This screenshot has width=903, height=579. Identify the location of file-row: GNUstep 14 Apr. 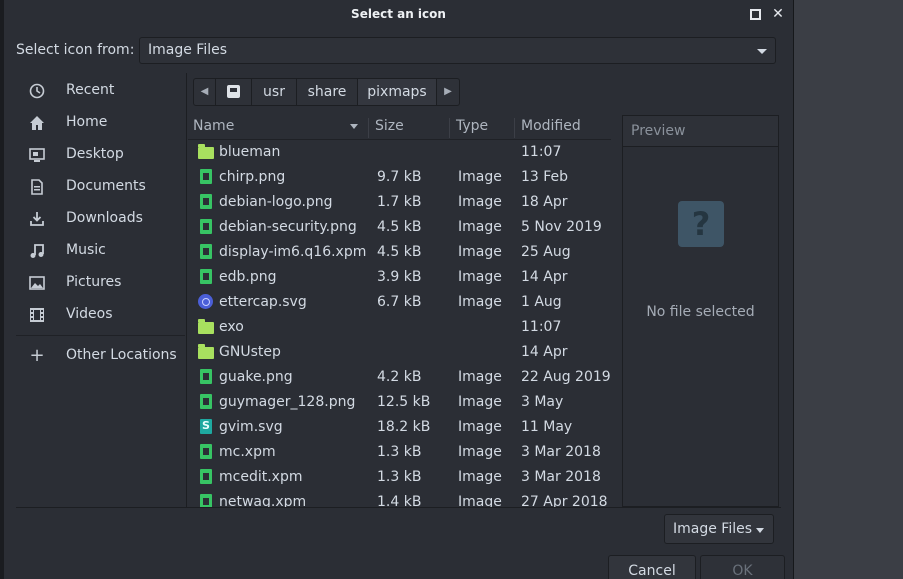
(399, 352).